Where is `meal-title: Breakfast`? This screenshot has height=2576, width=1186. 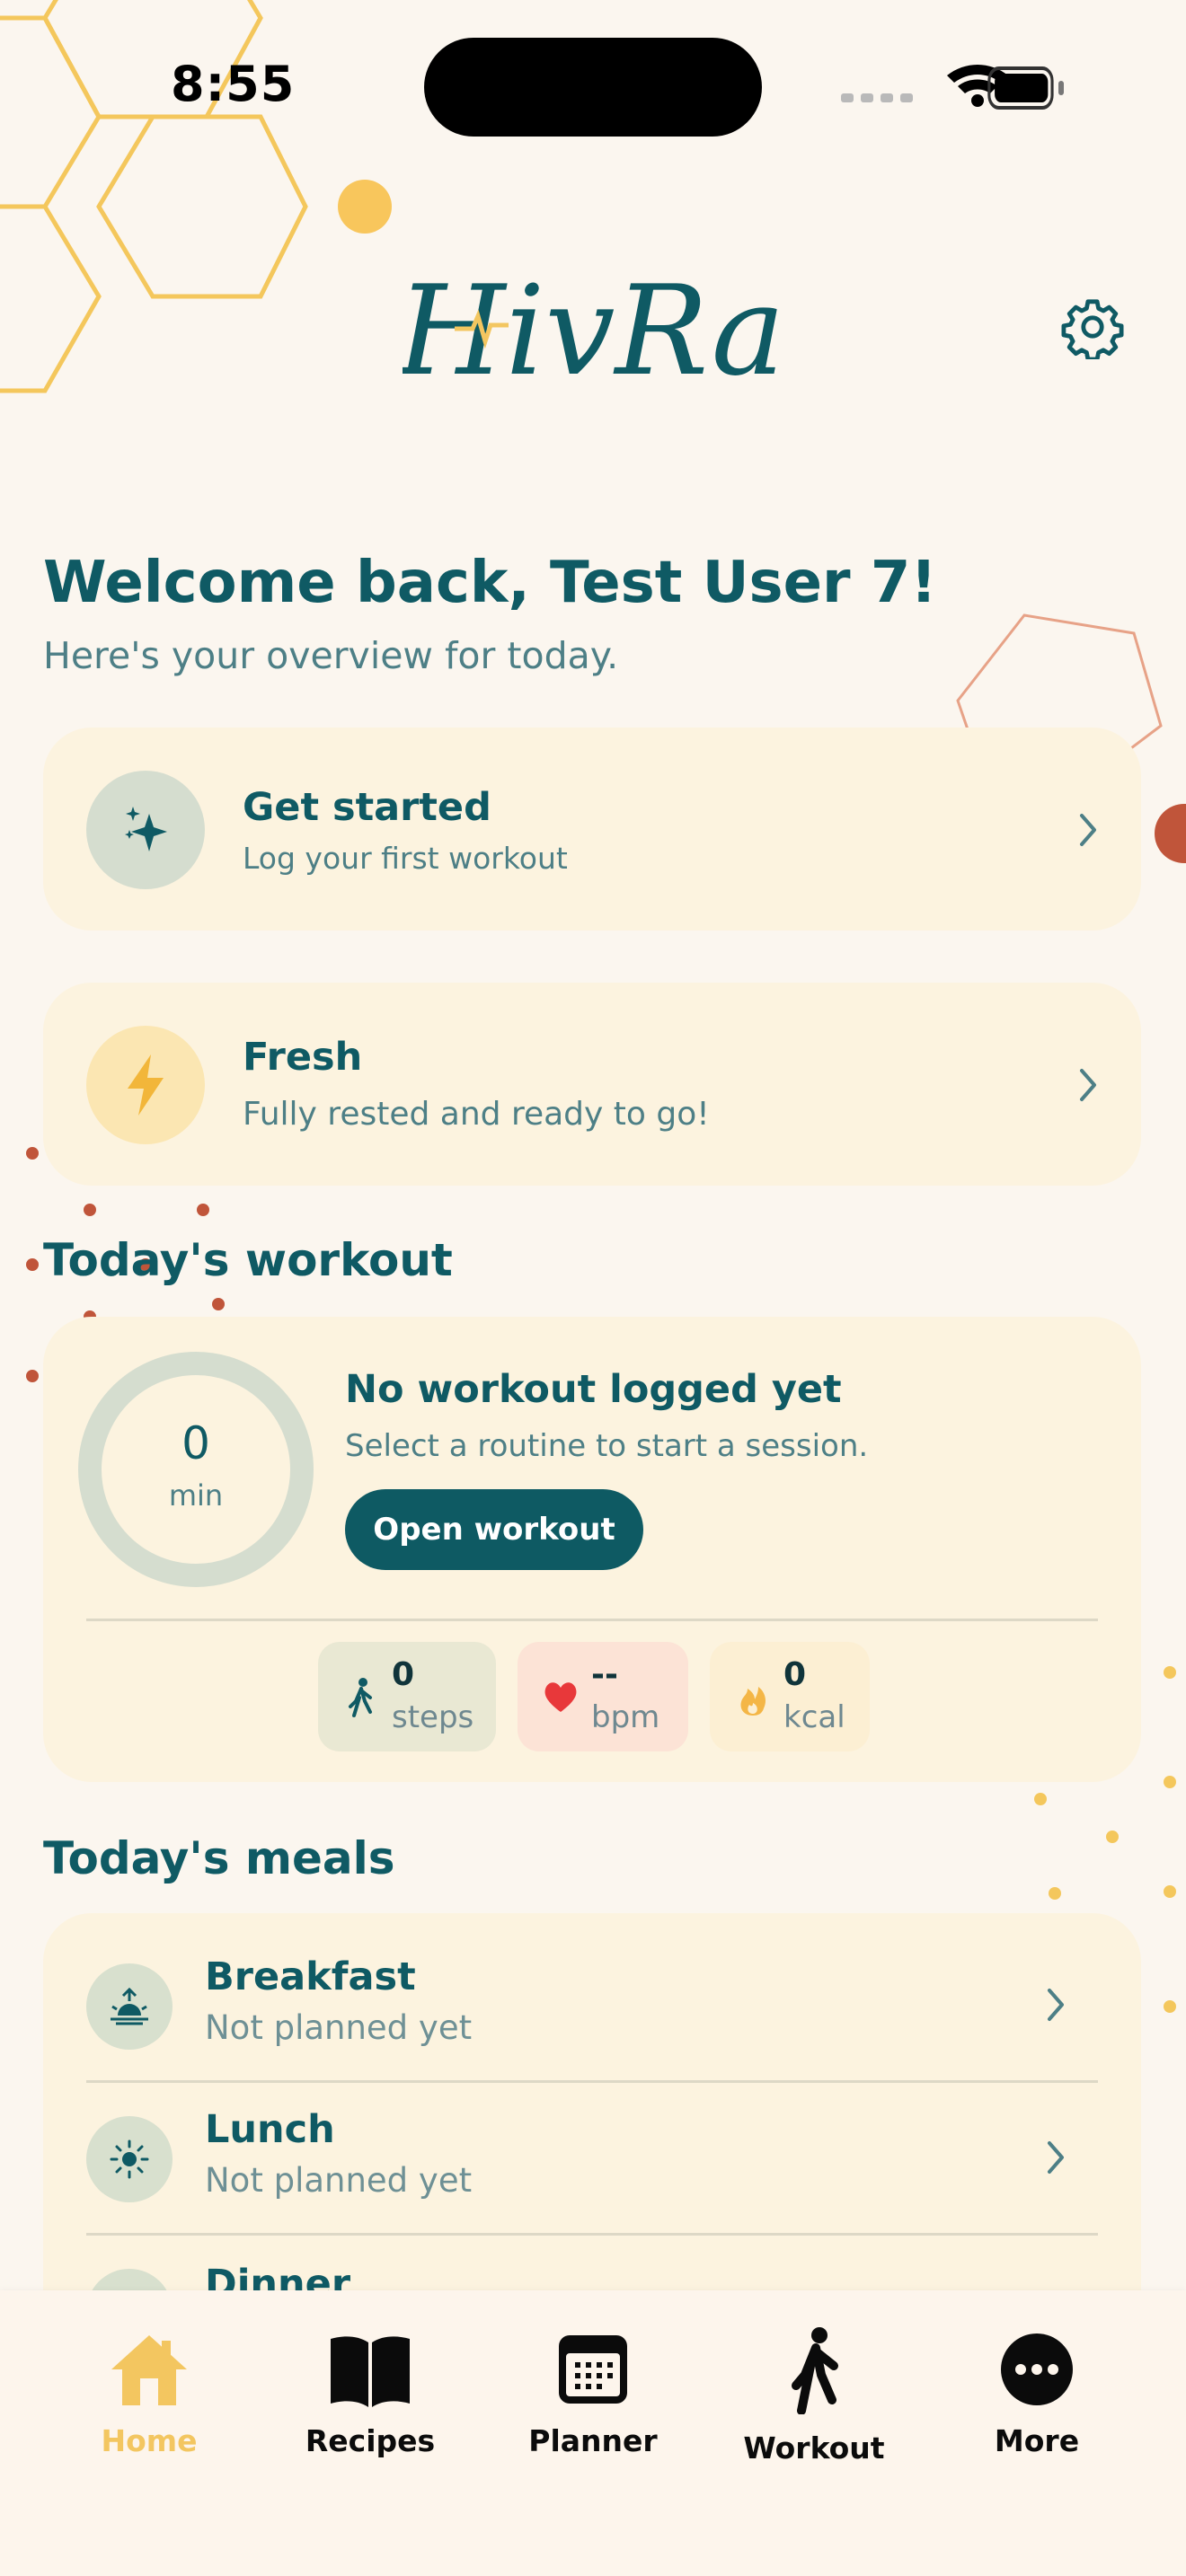 meal-title: Breakfast is located at coordinates (310, 1976).